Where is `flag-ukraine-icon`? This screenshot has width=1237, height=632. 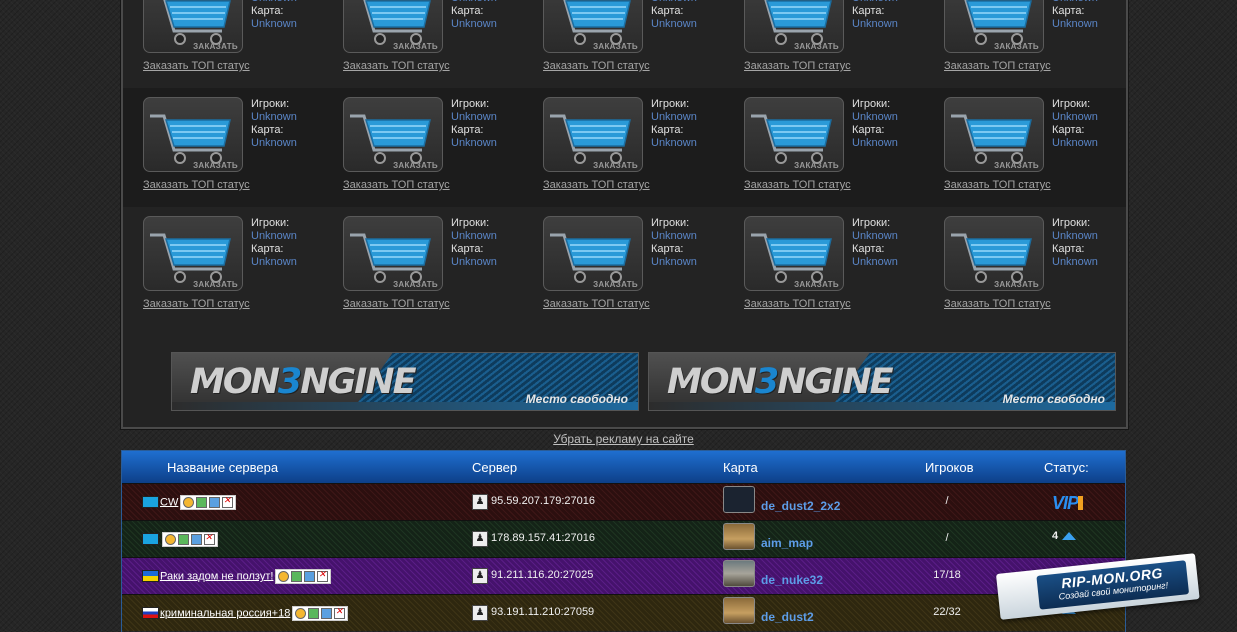 flag-ukraine-icon is located at coordinates (150, 576).